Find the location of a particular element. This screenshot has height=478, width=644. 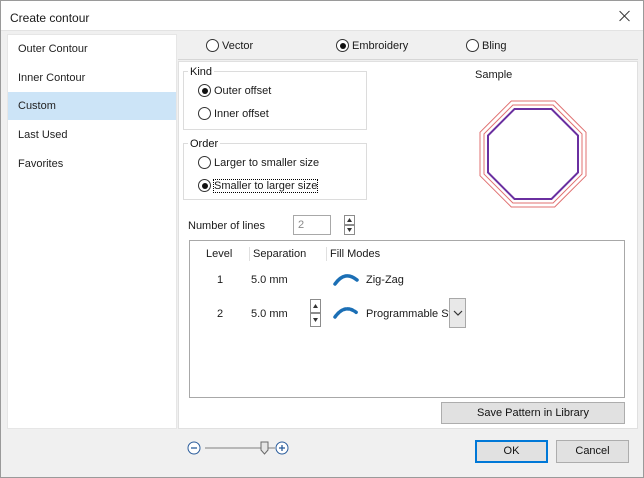

fill-mode-cell: Zig-Zag is located at coordinates (385, 280).